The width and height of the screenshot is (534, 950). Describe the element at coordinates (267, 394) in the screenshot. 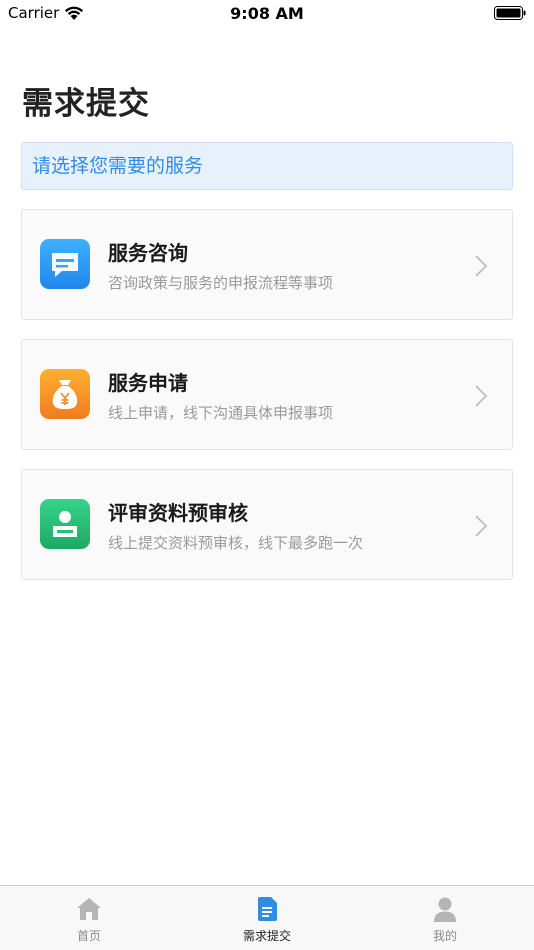

I see `service-card-application: 服务申请 线上申请，线下沟通具体申报事项` at that location.